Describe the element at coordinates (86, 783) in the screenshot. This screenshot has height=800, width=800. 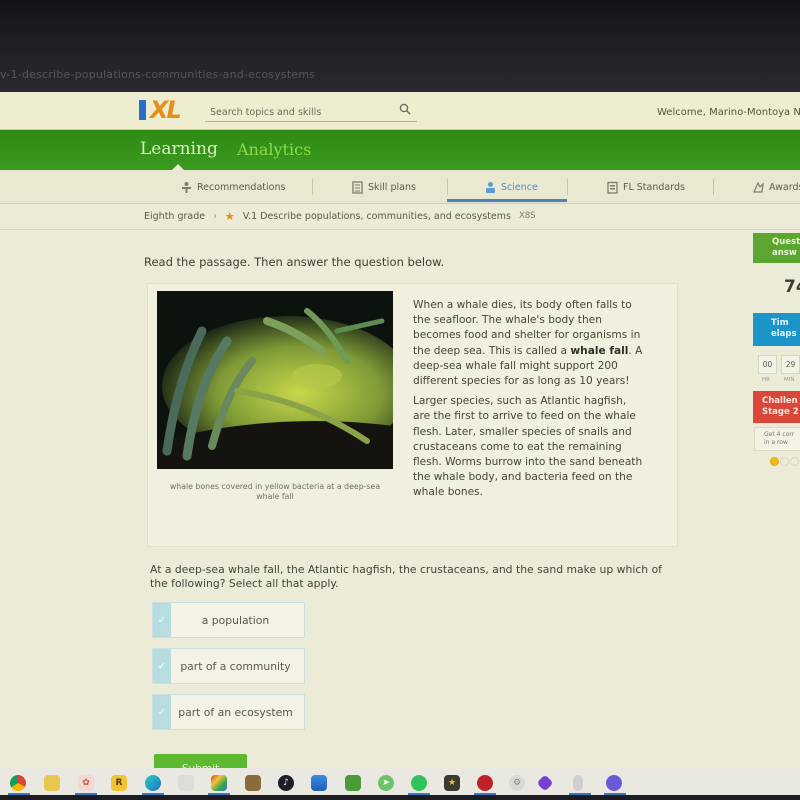
I see `app-figure-icon: ✿` at that location.